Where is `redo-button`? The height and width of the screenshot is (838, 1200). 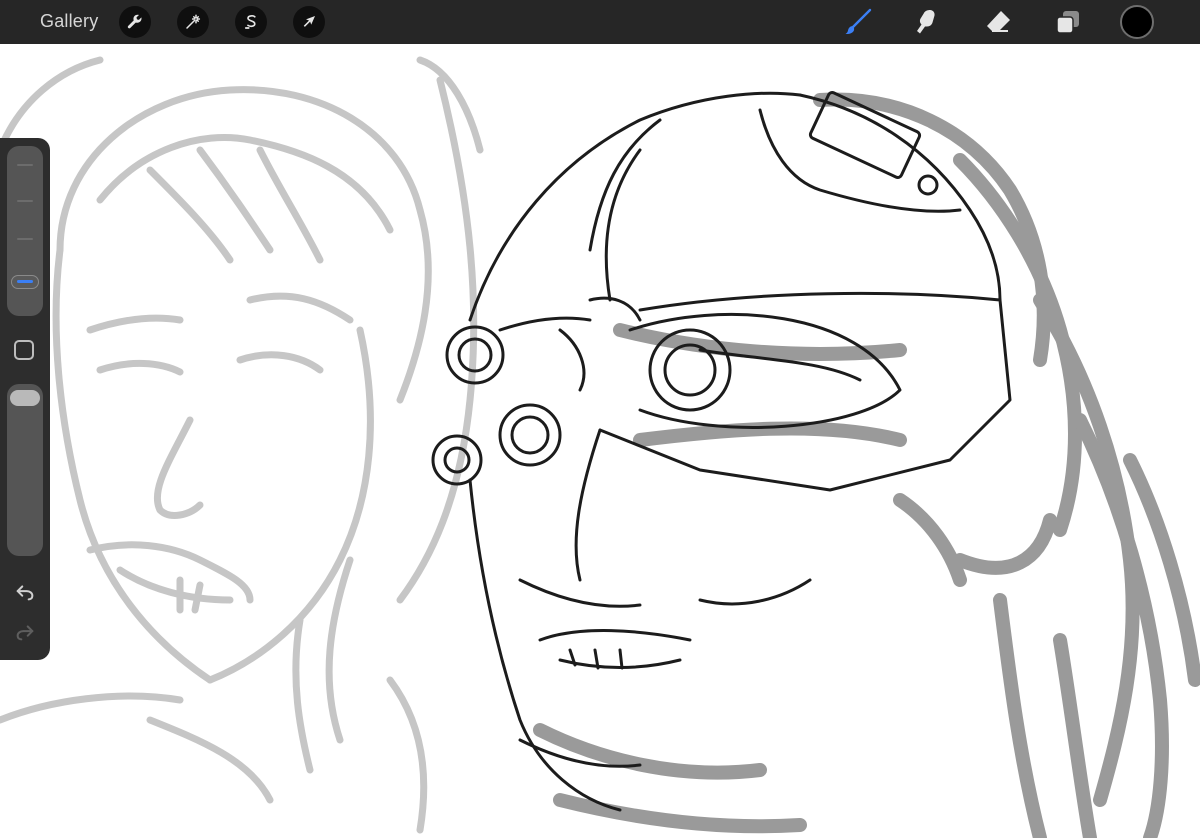 redo-button is located at coordinates (25, 632).